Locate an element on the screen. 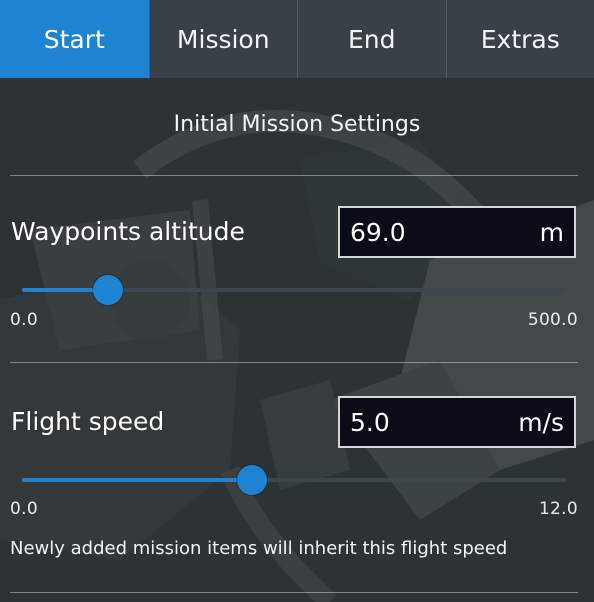 The height and width of the screenshot is (602, 594). altitude-max-label: 500.0 is located at coordinates (552, 320).